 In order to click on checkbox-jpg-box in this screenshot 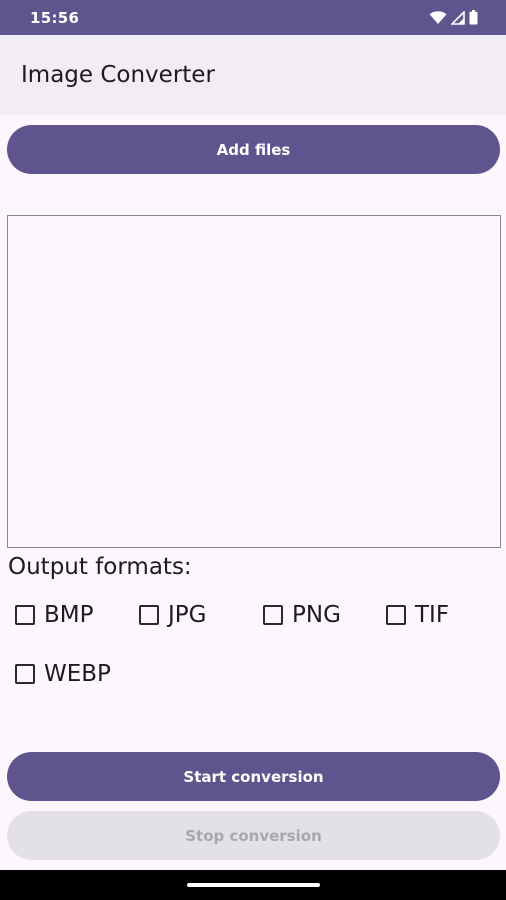, I will do `click(149, 615)`.